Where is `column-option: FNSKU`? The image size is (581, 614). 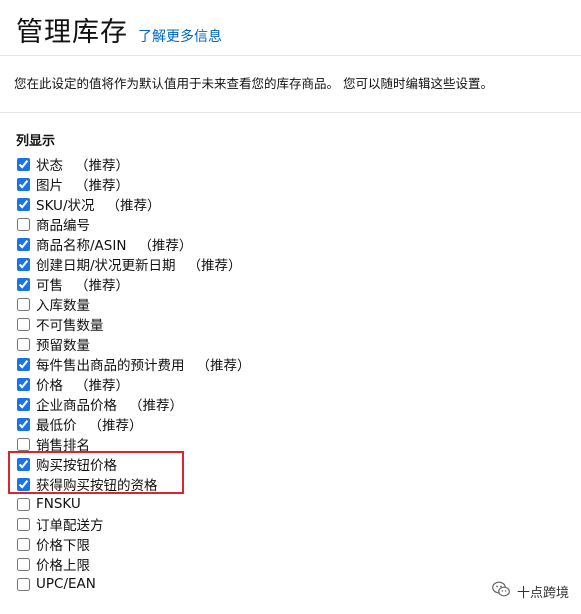
column-option: FNSKU is located at coordinates (133, 504).